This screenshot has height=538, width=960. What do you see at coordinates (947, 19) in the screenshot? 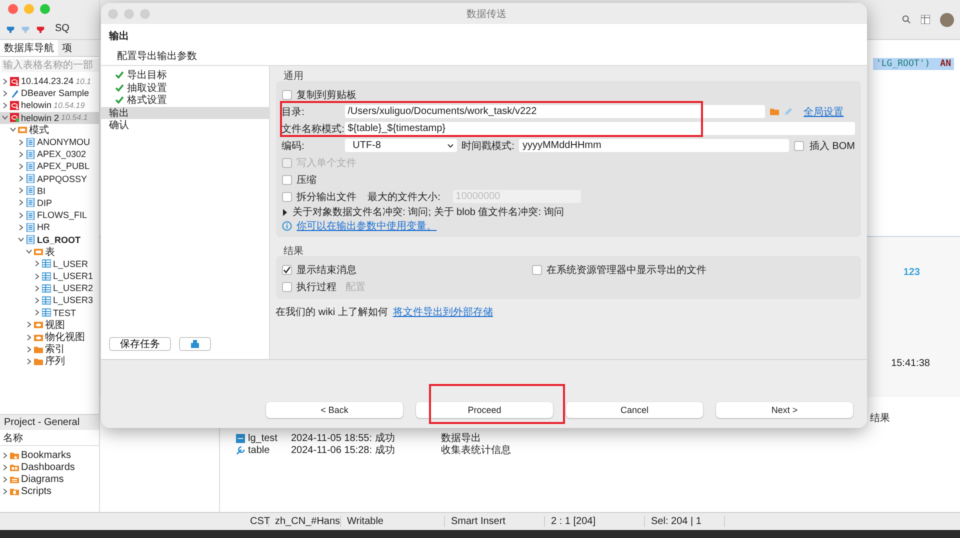
I see `avatar-icon` at bounding box center [947, 19].